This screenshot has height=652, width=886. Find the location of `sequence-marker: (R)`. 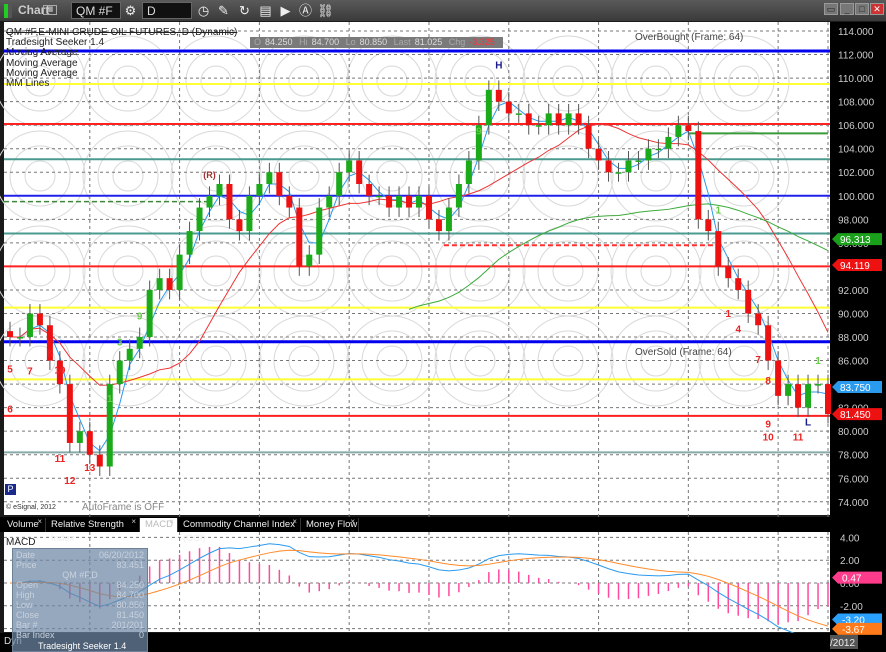

sequence-marker: (R) is located at coordinates (209, 175).